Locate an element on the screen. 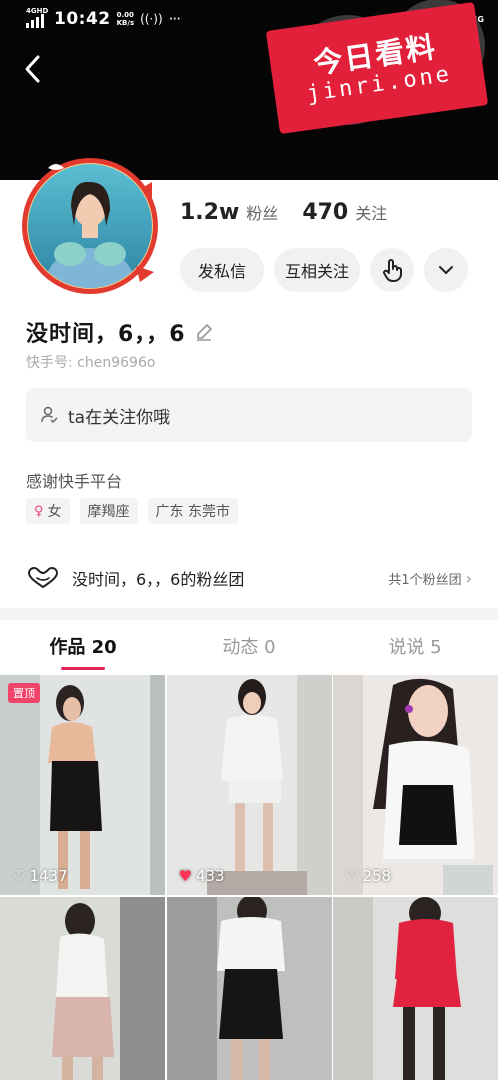  hotspot-icon: ((·)) is located at coordinates (151, 19).